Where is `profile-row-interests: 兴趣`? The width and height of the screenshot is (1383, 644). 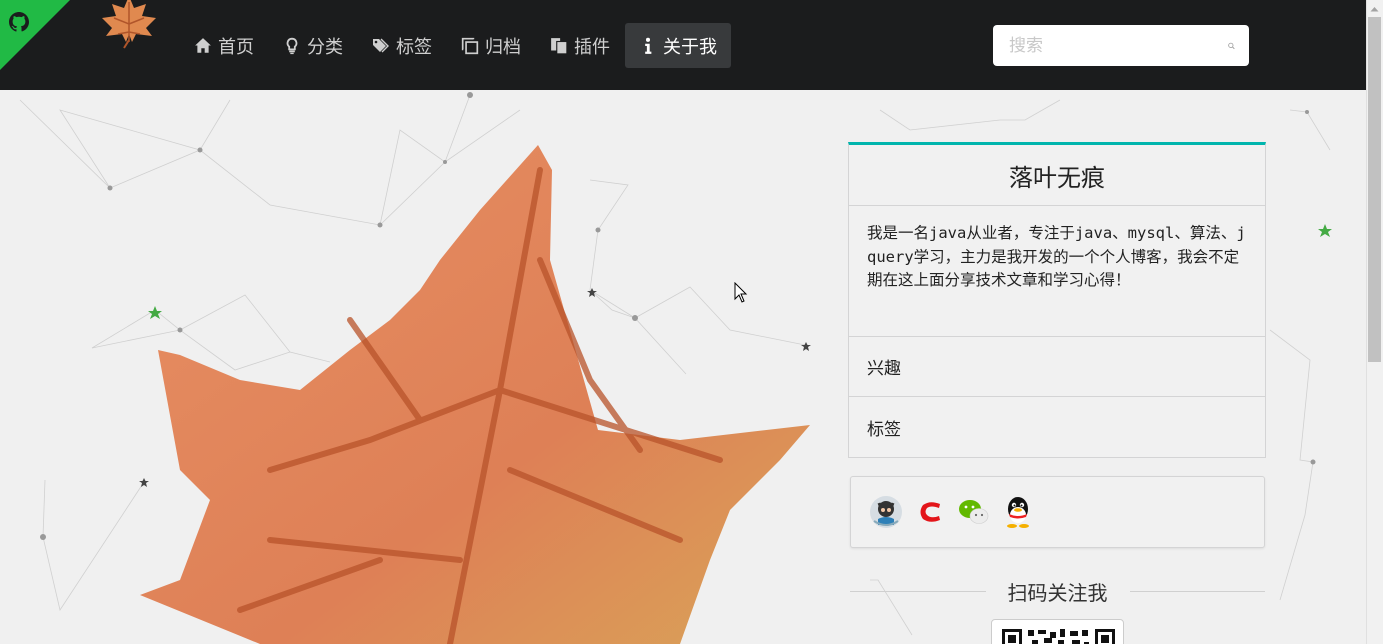 profile-row-interests: 兴趣 is located at coordinates (1057, 367).